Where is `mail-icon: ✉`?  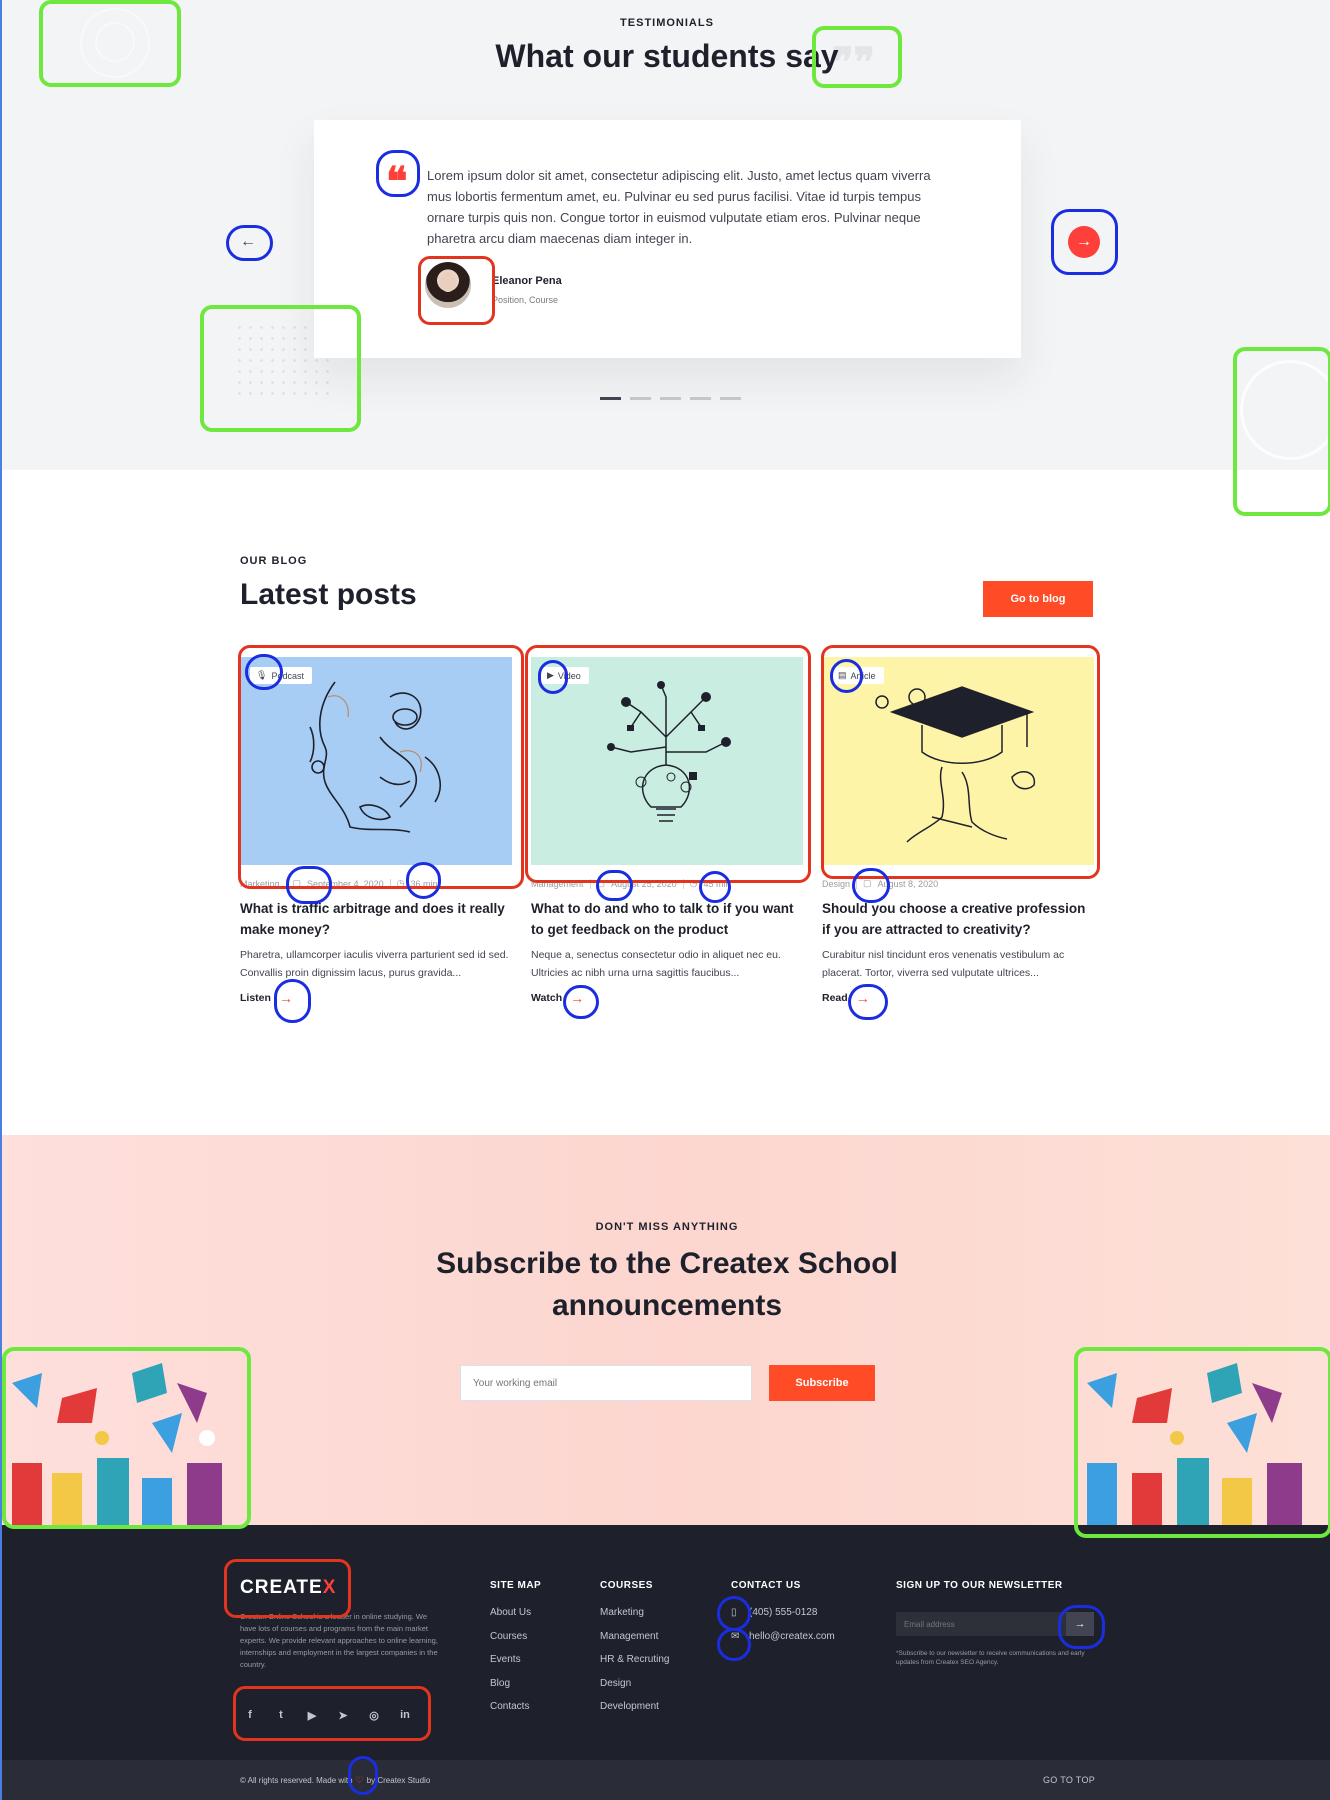 mail-icon: ✉ is located at coordinates (735, 1636).